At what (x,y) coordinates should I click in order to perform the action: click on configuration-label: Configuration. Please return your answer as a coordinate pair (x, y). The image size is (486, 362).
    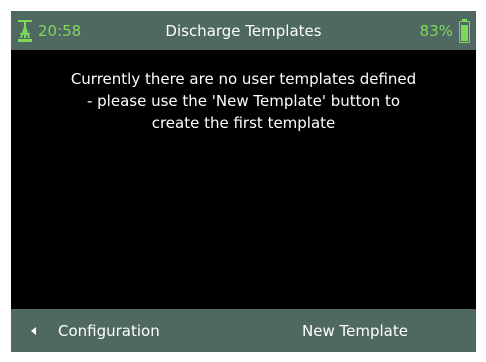
    Looking at the image, I should click on (109, 330).